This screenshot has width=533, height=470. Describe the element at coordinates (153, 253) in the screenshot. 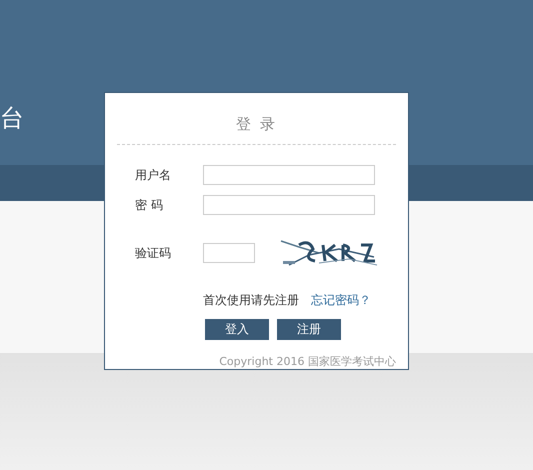

I see `field-label: 验证码` at that location.